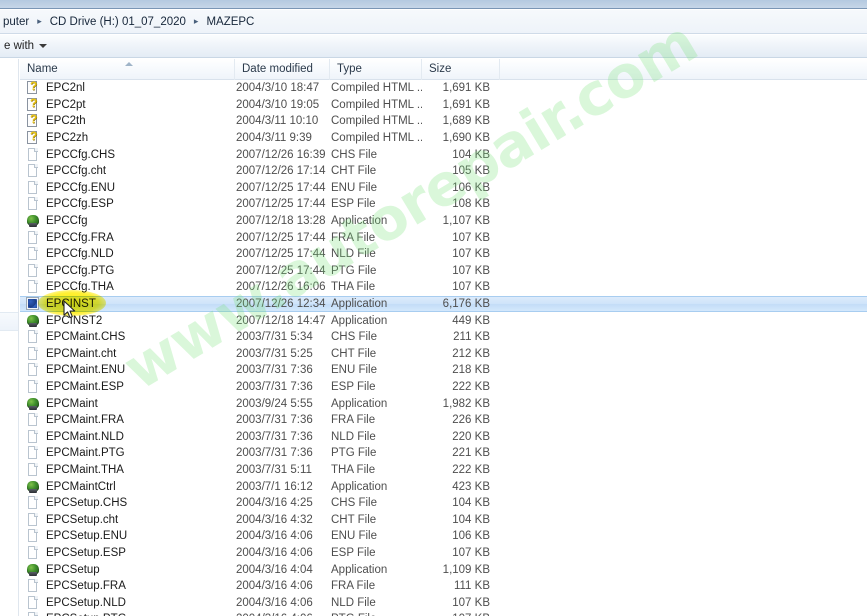  I want to click on file-name-cell: EPCINST2, so click(127, 321).